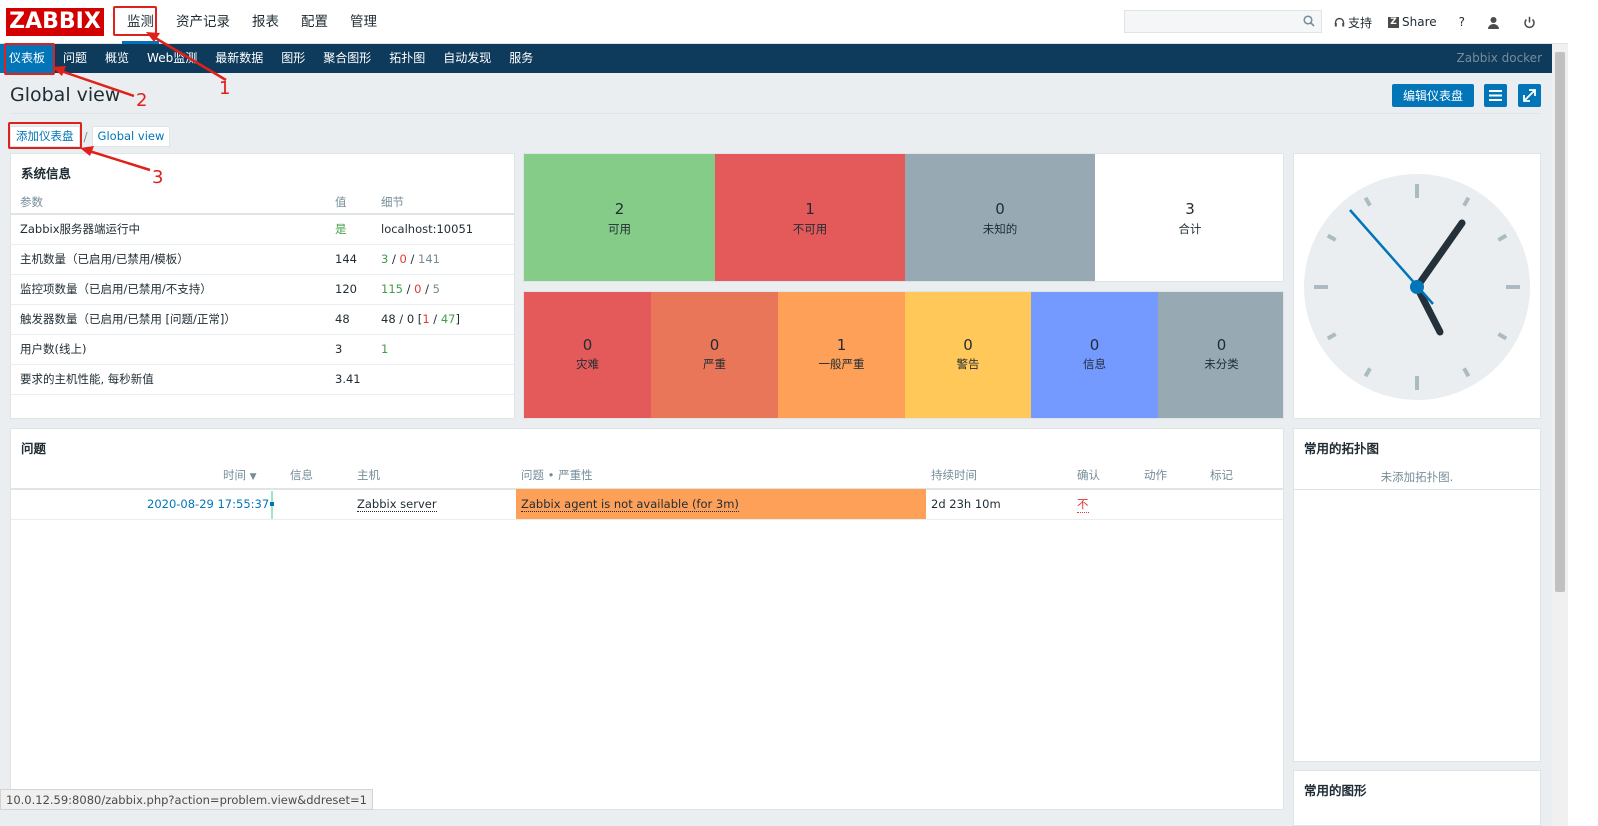 This screenshot has height=826, width=1598. What do you see at coordinates (1223, 21) in the screenshot?
I see `search-input` at bounding box center [1223, 21].